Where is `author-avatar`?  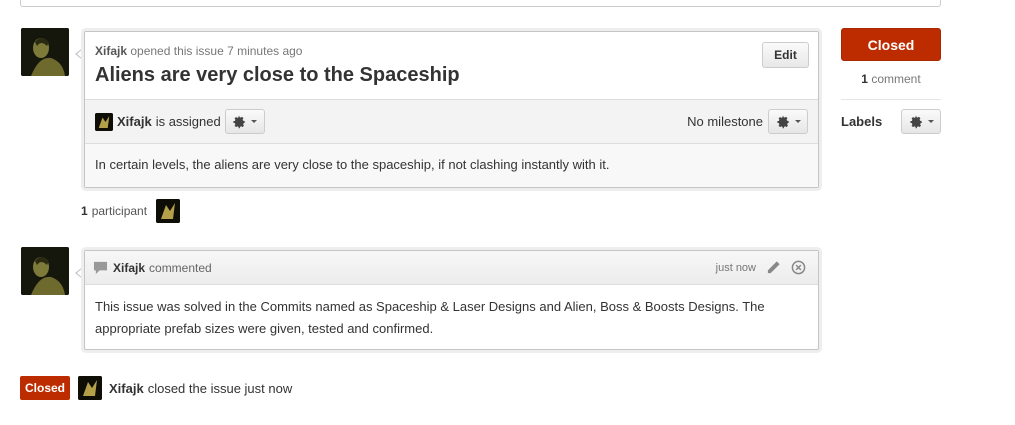 author-avatar is located at coordinates (45, 52).